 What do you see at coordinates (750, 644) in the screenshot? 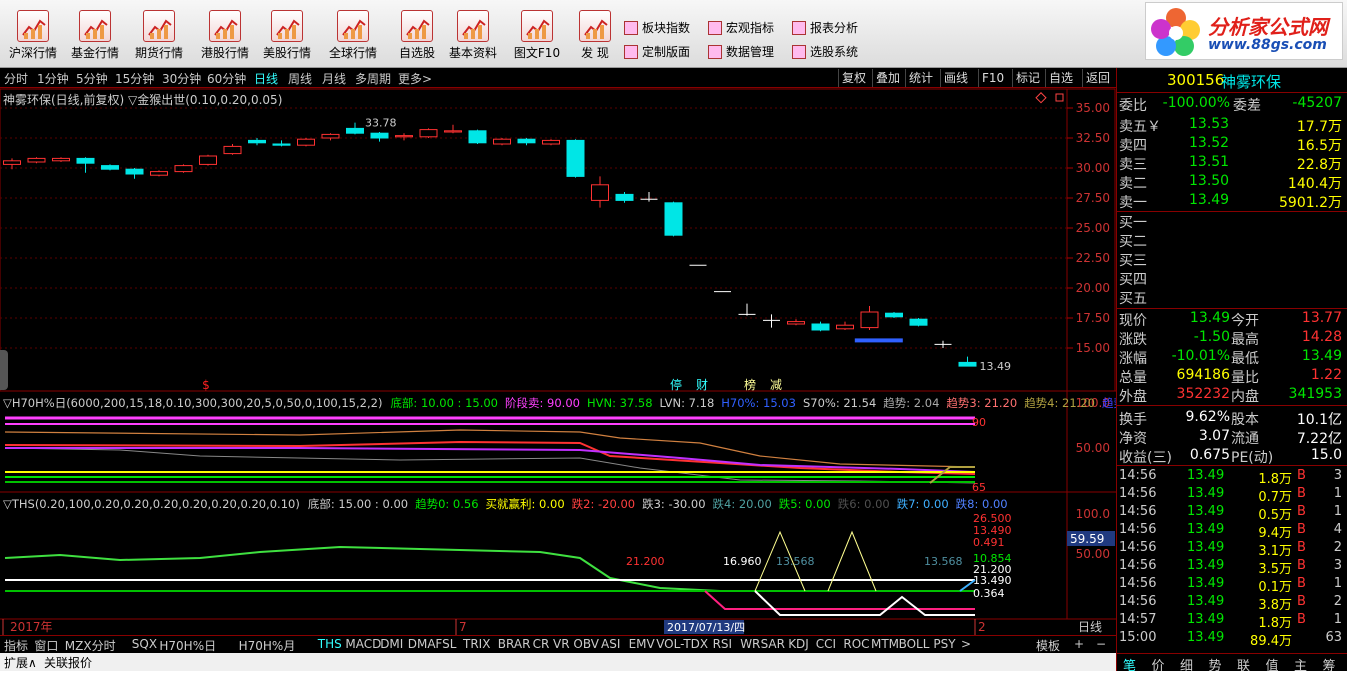
I see `indicator-tab-20: WR` at bounding box center [750, 644].